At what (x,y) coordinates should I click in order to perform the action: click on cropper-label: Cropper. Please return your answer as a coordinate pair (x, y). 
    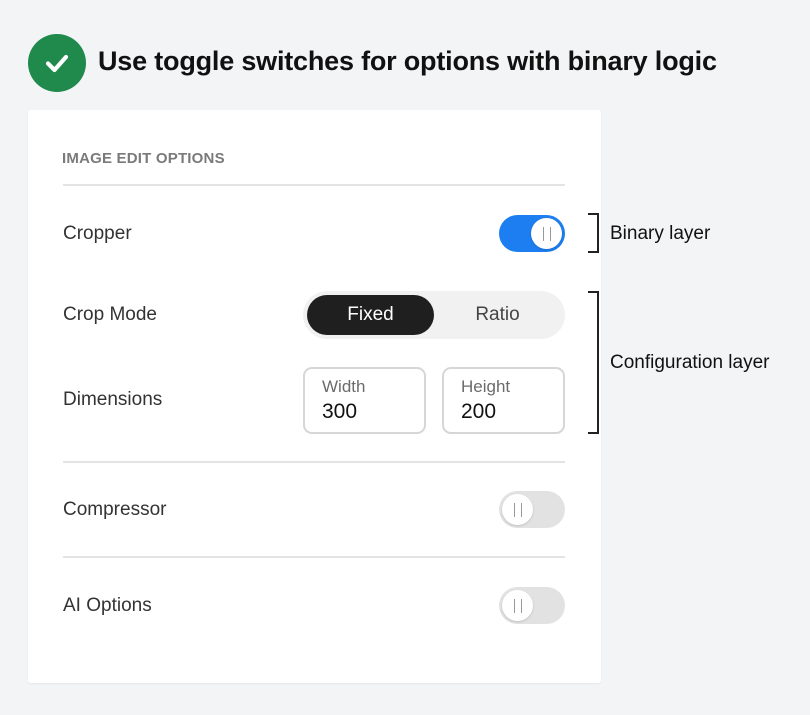
    Looking at the image, I should click on (97, 233).